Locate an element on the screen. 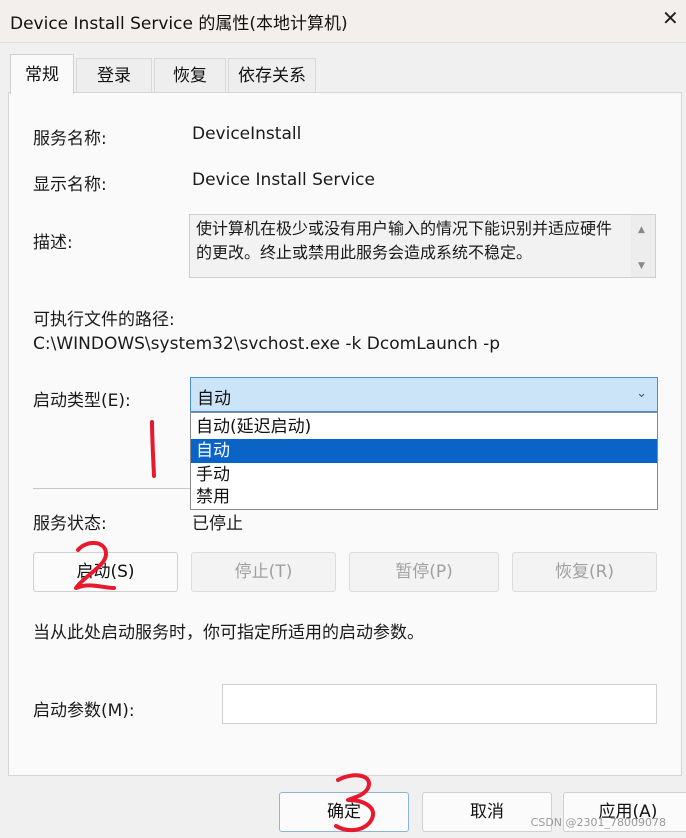 Image resolution: width=686 pixels, height=838 pixels. description-label: 描述: is located at coordinates (53, 243).